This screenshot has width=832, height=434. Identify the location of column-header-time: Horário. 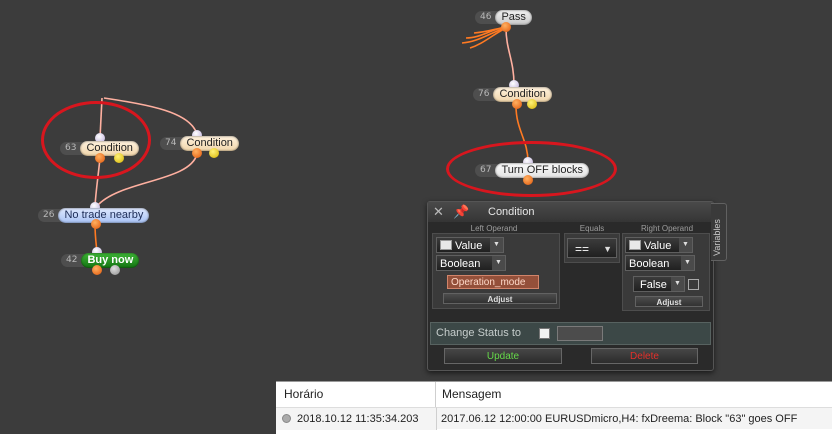
(356, 394).